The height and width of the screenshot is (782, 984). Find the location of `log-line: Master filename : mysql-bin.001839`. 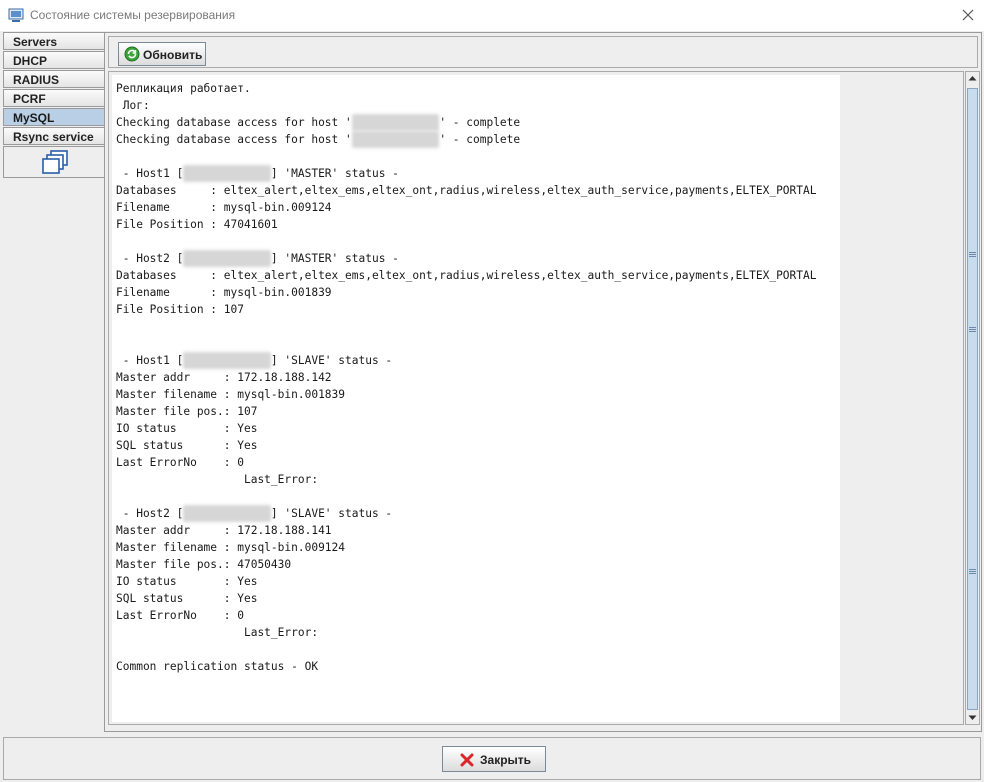

log-line: Master filename : mysql-bin.001839 is located at coordinates (231, 394).